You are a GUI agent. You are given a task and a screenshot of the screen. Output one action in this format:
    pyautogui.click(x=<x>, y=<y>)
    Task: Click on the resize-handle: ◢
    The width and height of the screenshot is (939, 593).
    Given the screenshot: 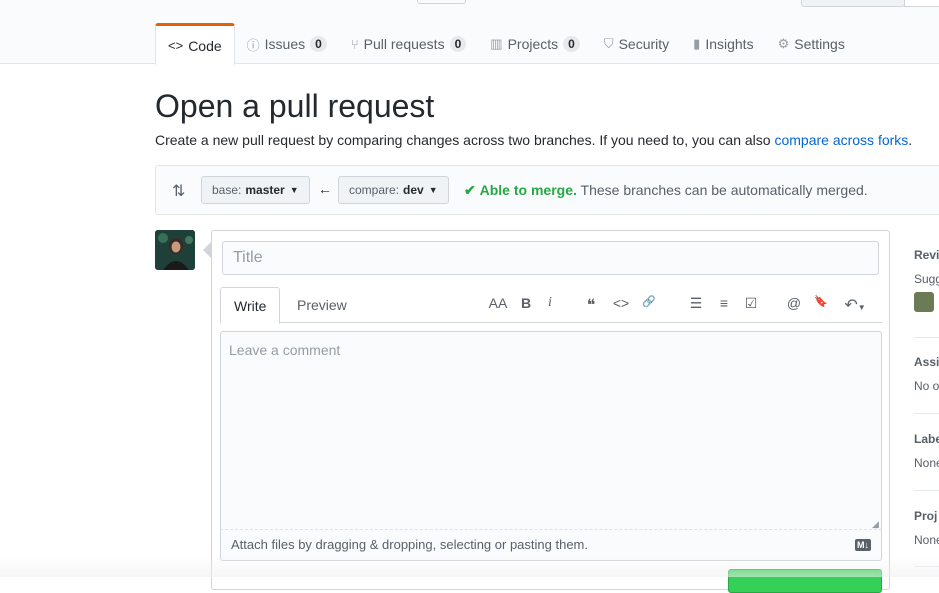 What is the action you would take?
    pyautogui.click(x=875, y=524)
    